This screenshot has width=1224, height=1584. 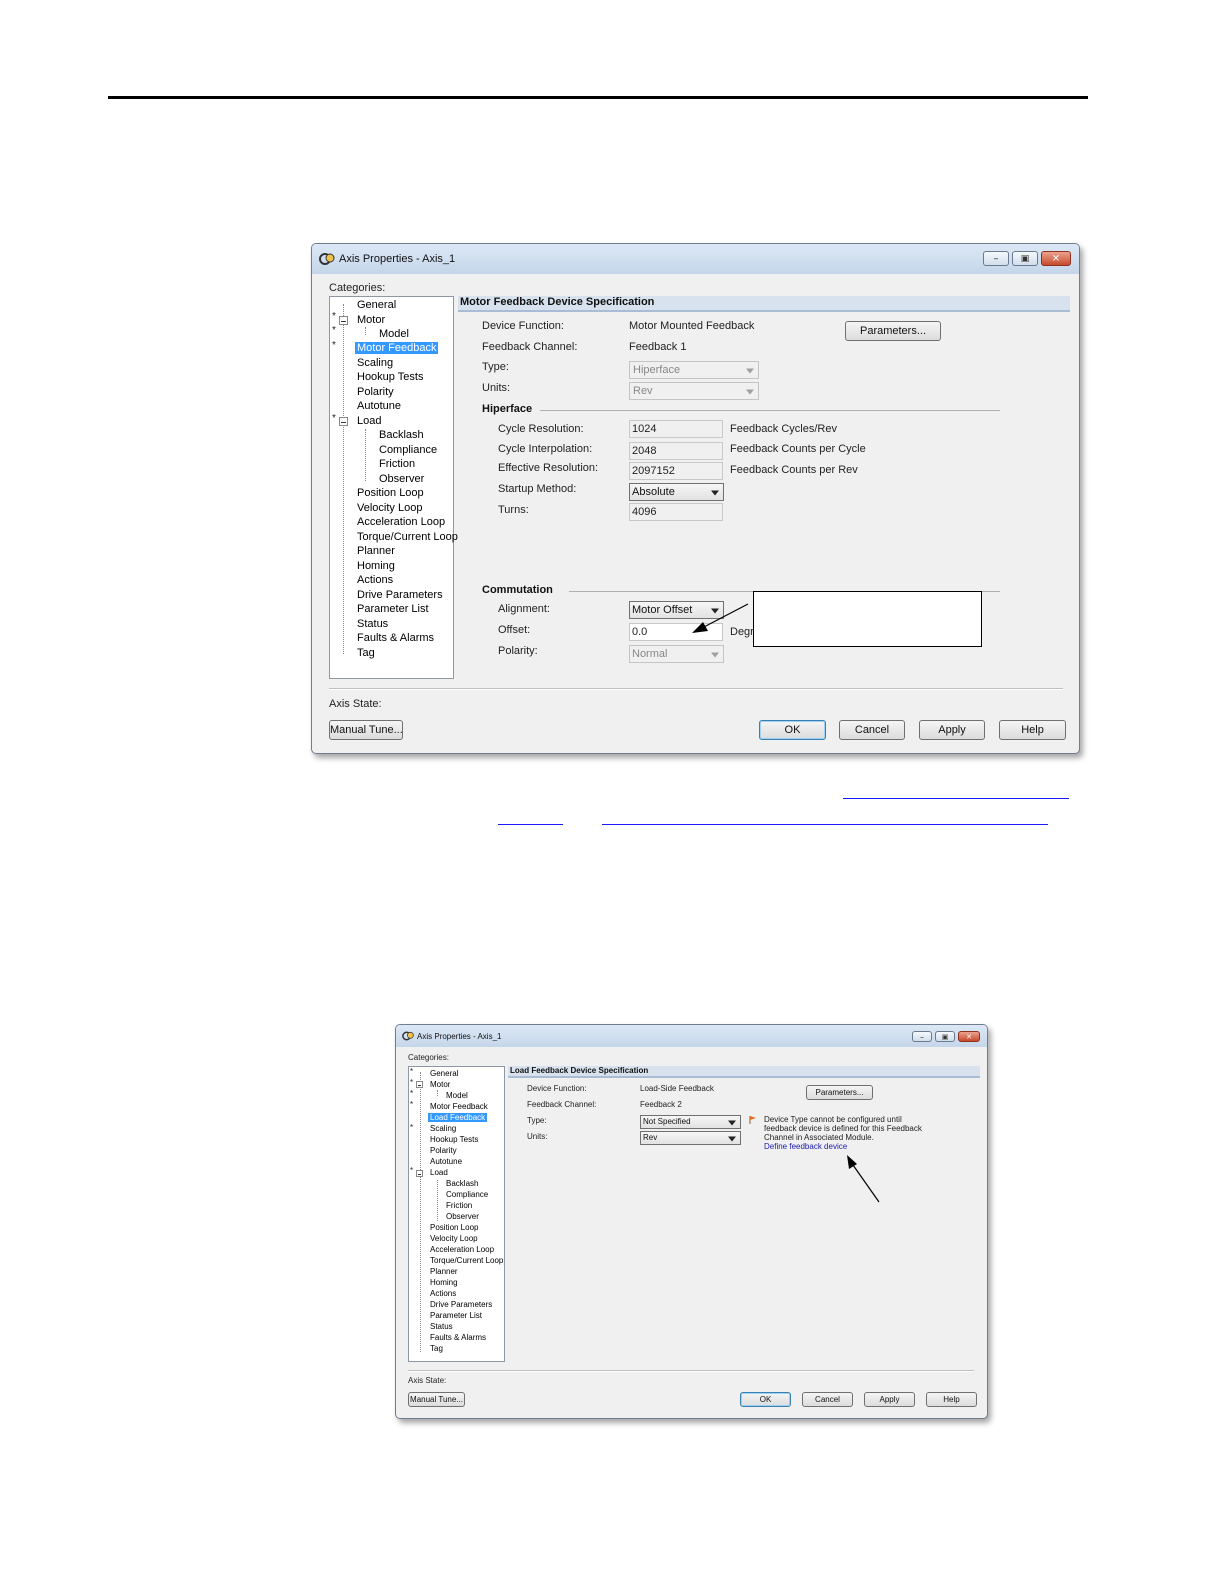 What do you see at coordinates (676, 610) in the screenshot?
I see `alignment-select: Motor Offset` at bounding box center [676, 610].